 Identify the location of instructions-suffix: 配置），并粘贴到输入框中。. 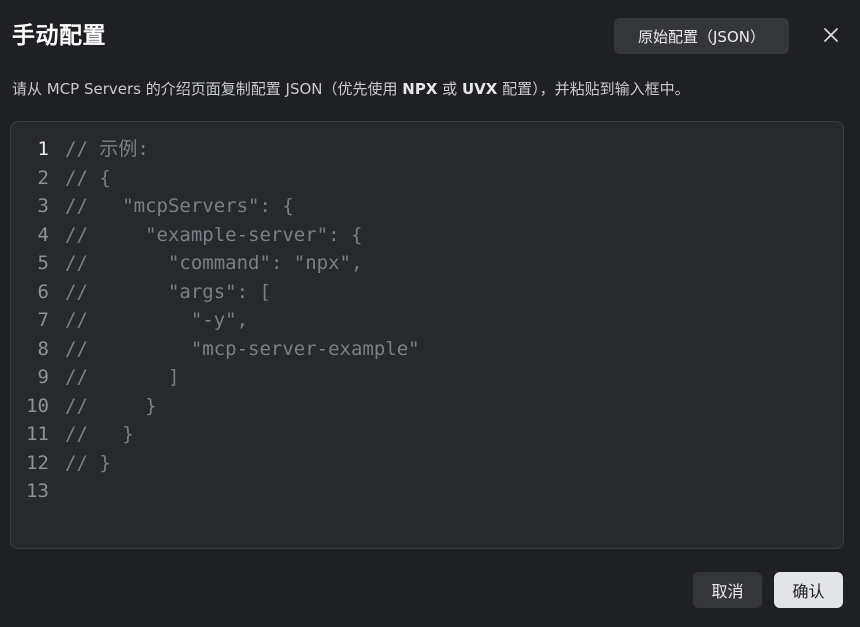
(593, 89).